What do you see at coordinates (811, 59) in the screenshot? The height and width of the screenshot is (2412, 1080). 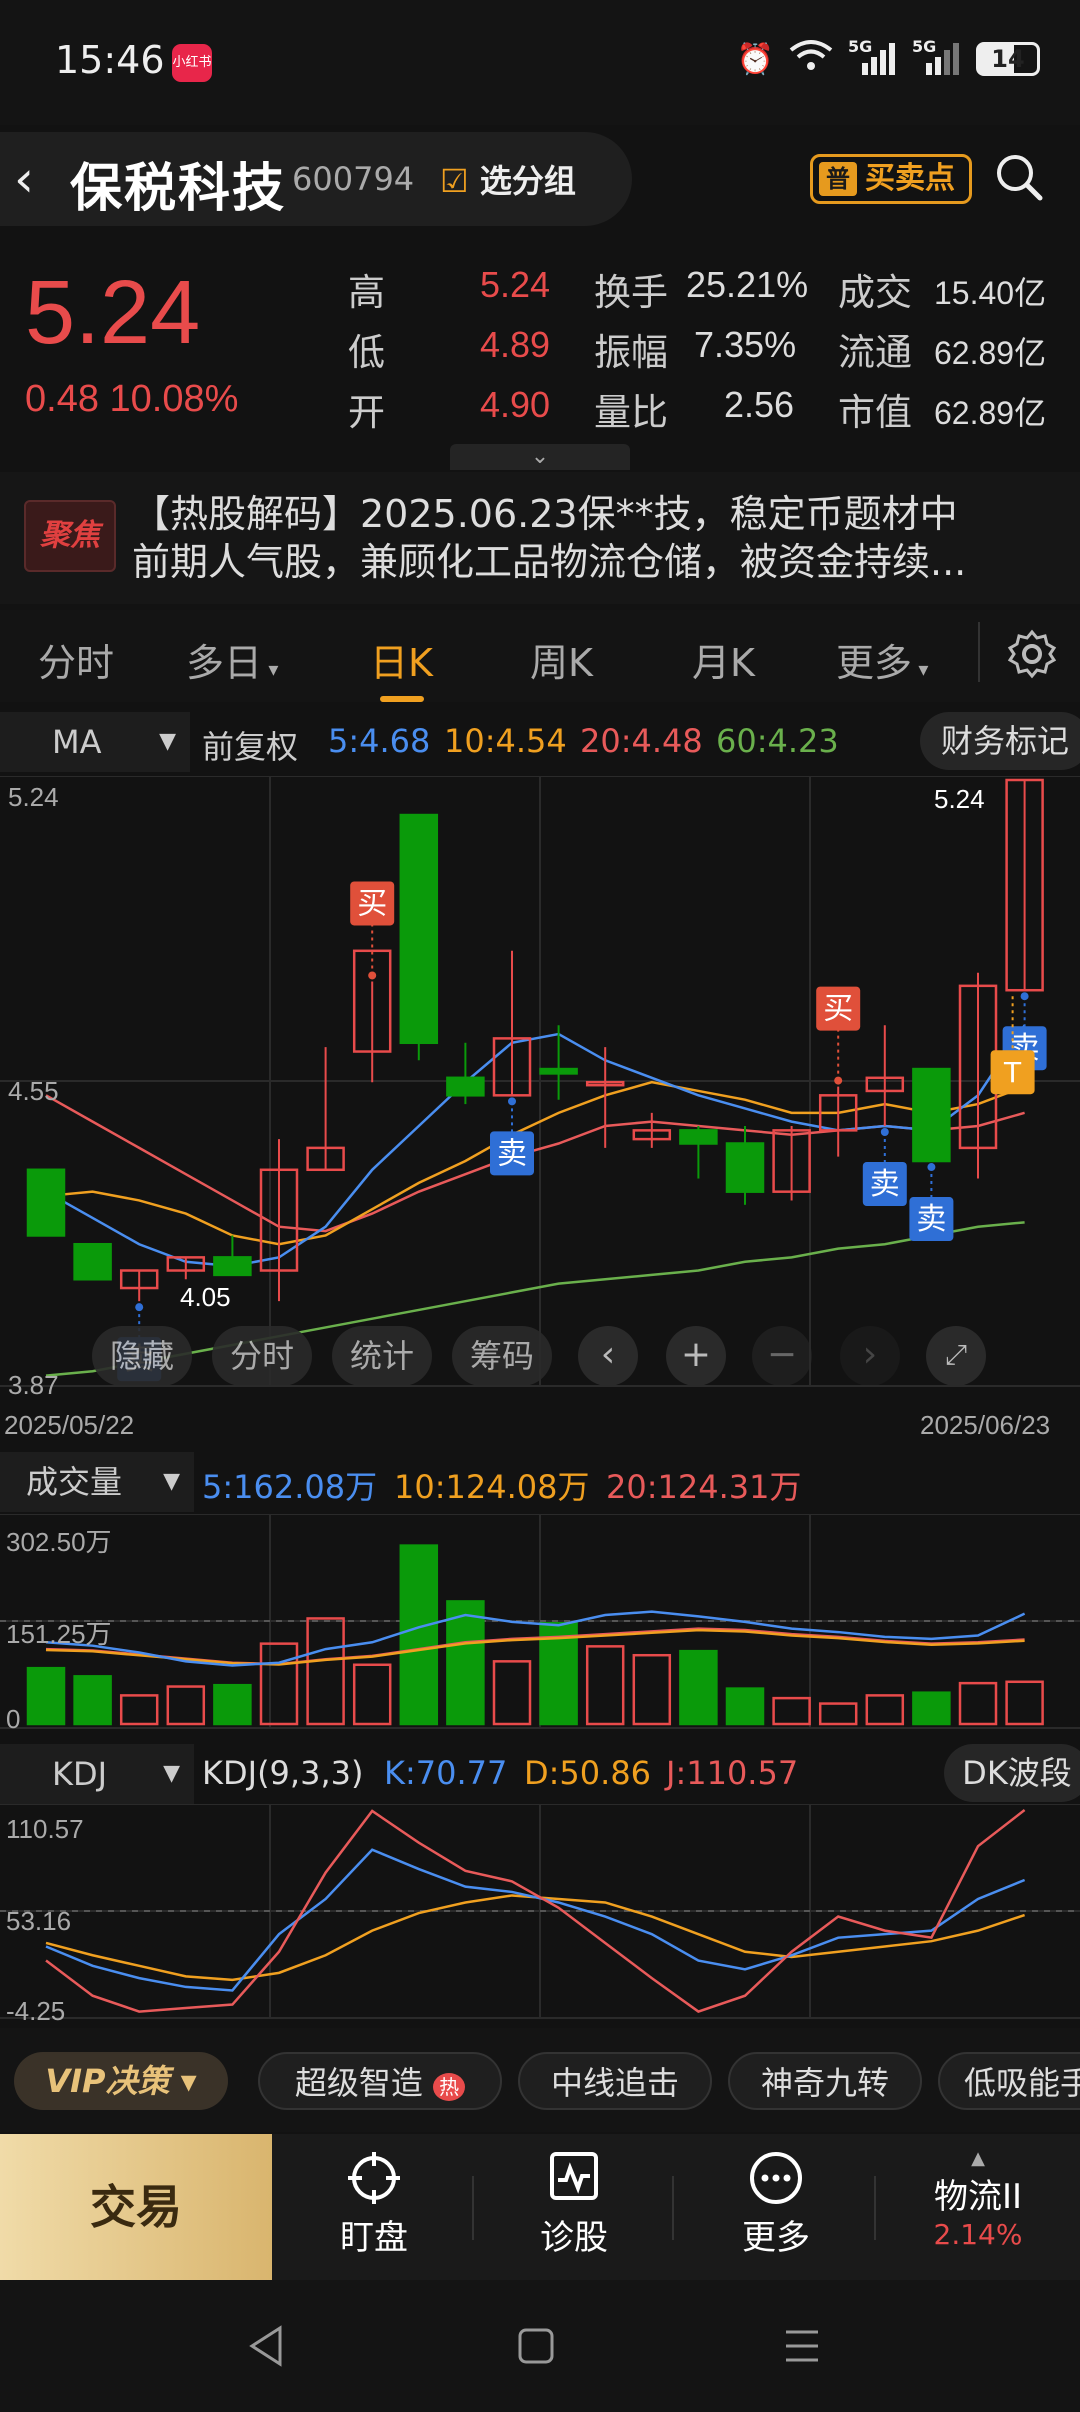 I see `wifi-icon` at bounding box center [811, 59].